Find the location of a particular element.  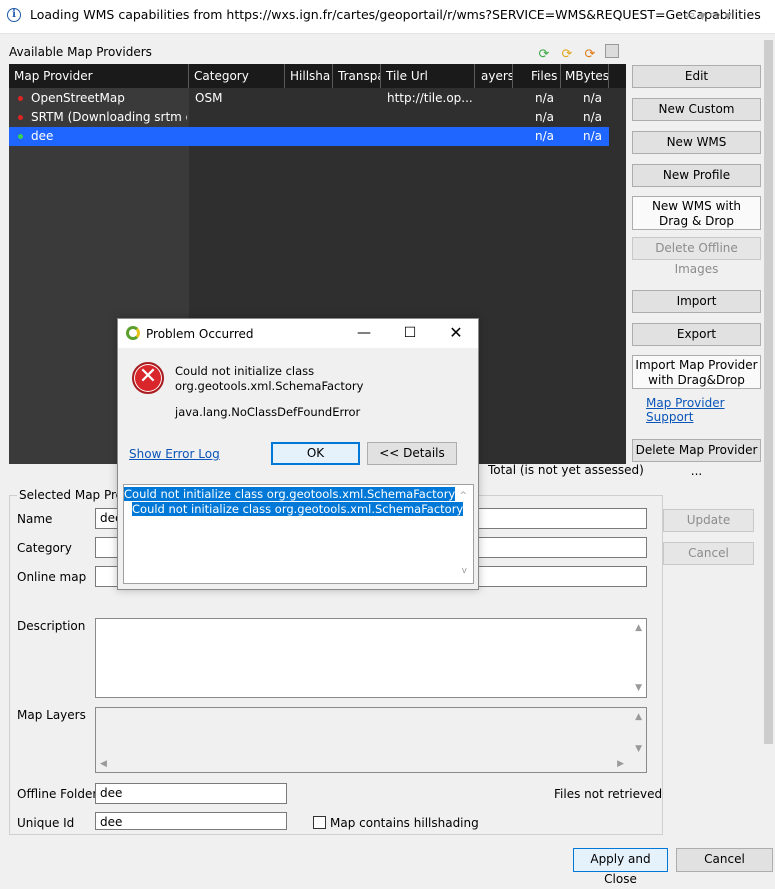

provider-name: OpenStreetMap is located at coordinates (78, 98).